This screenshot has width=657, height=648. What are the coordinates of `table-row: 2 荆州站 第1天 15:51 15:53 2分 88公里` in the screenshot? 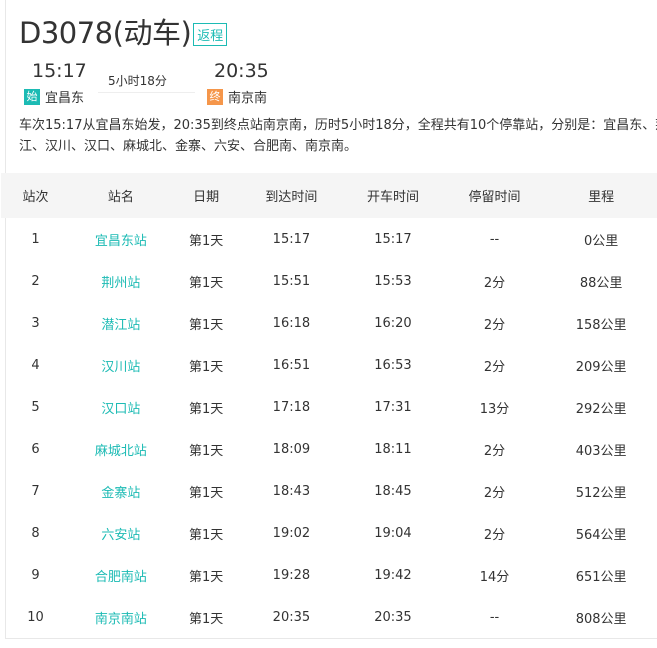 It's located at (329, 281).